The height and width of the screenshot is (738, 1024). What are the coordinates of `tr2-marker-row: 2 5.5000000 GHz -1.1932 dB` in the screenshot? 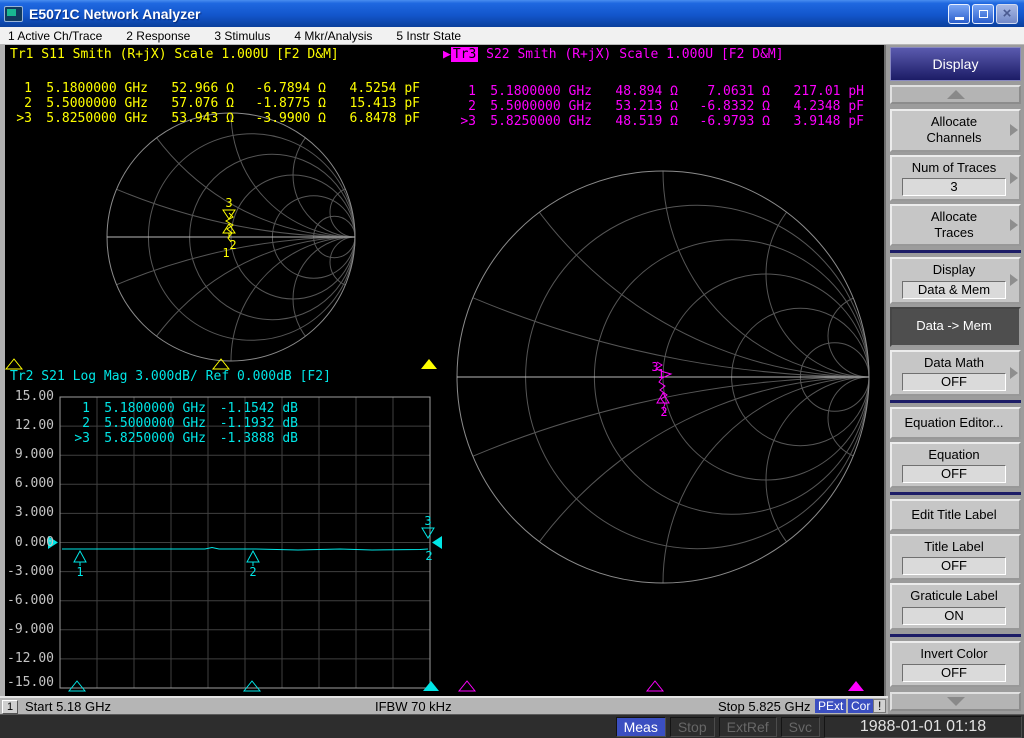 It's located at (190, 423).